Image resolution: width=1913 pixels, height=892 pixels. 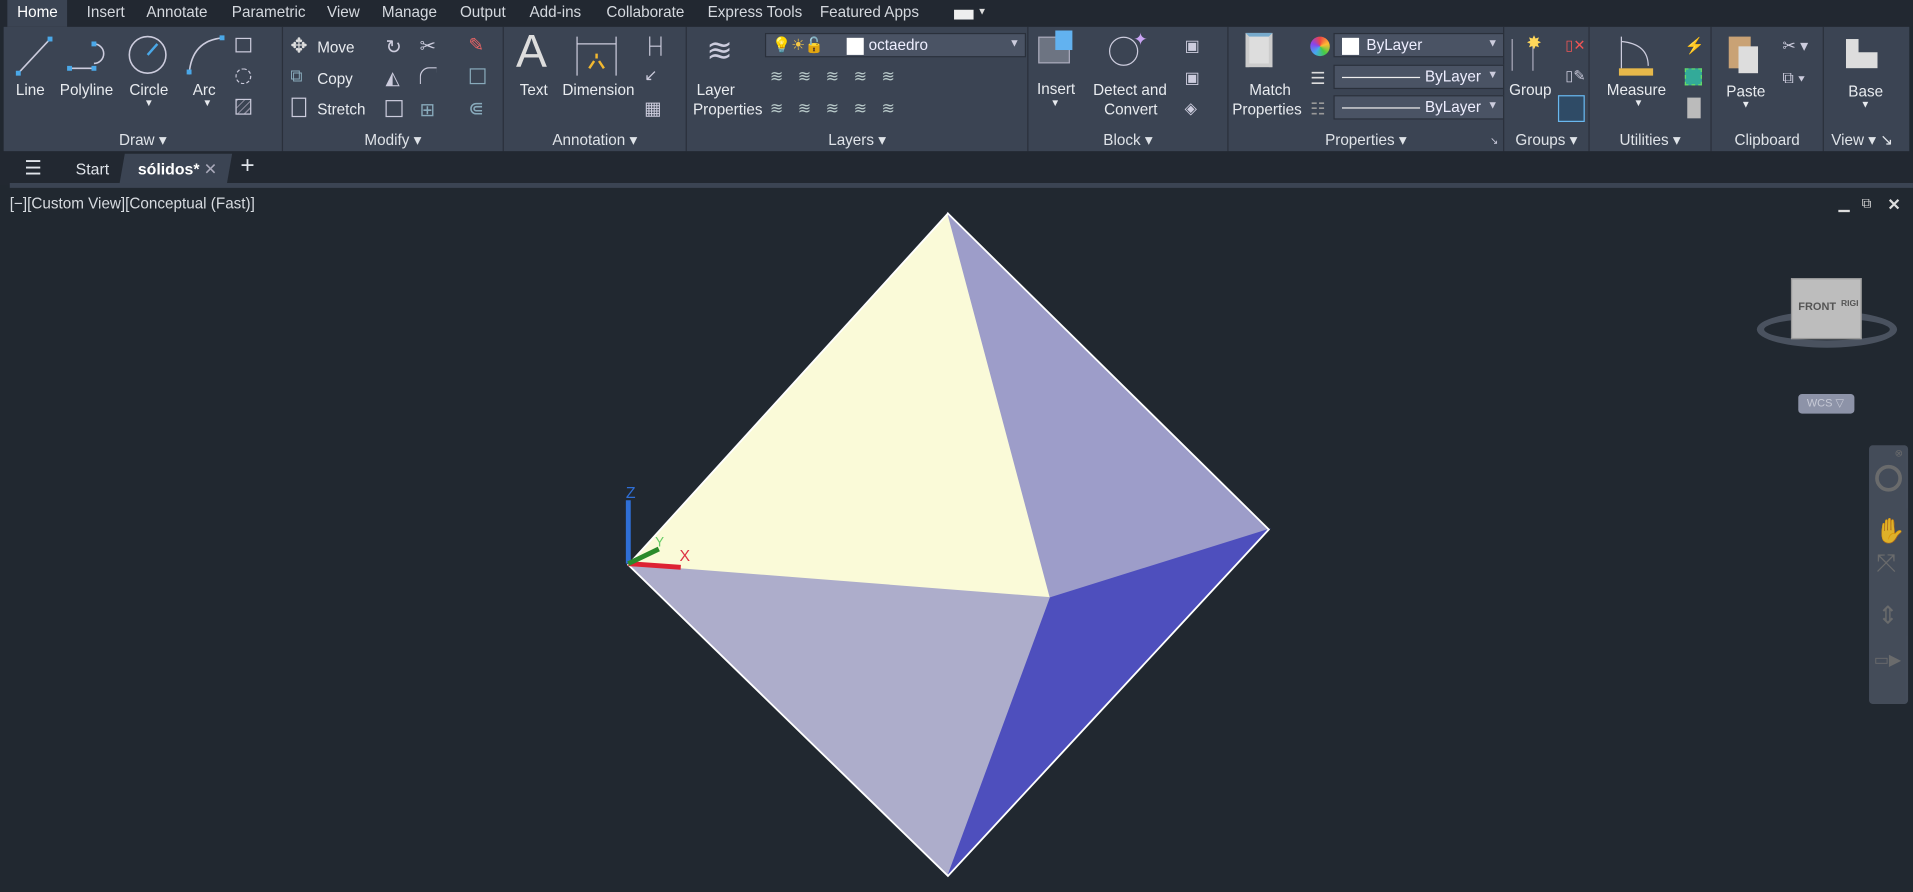 I want to click on panel-title-view: View ▾ ↘, so click(x=1870, y=140).